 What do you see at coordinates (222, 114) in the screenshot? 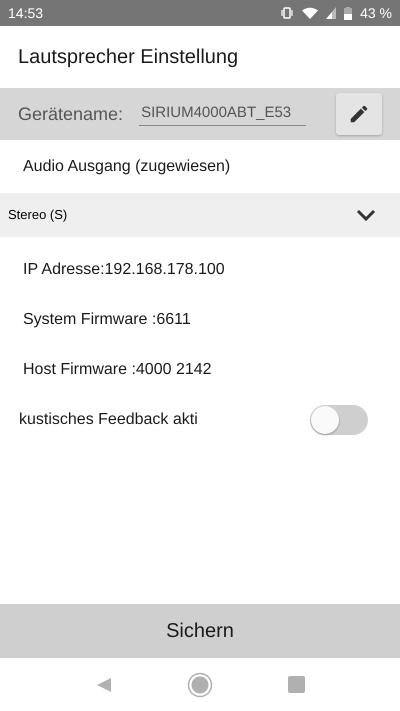
I see `device-name-field: SIRIUM4000ABT_E53` at bounding box center [222, 114].